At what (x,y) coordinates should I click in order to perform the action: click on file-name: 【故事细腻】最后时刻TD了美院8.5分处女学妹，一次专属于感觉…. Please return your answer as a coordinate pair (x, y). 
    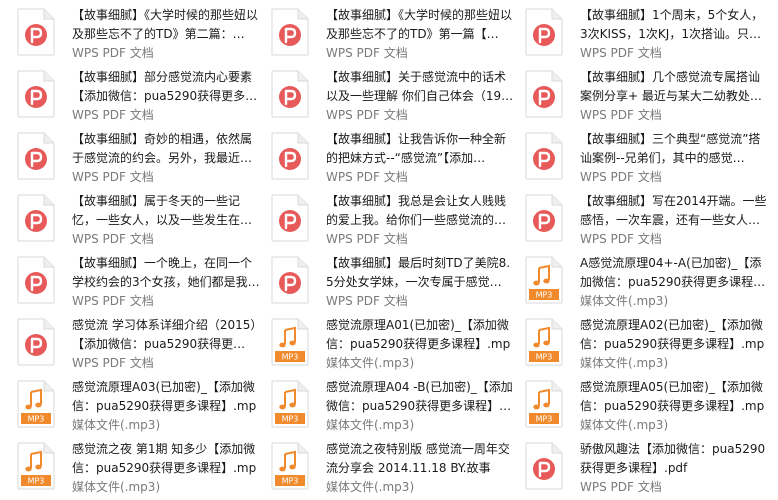
    Looking at the image, I should click on (418, 272).